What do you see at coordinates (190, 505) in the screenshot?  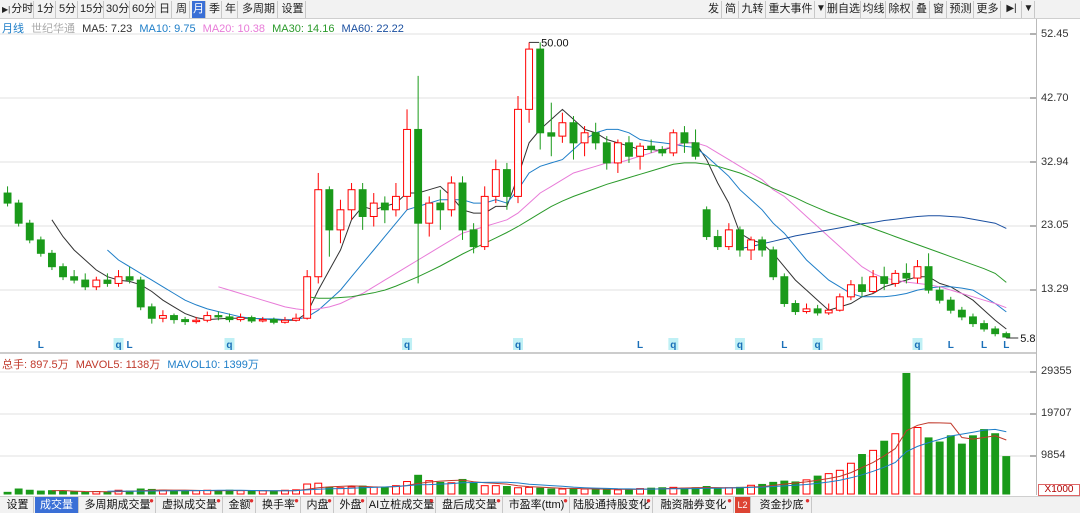 I see `indicator-tab-虚拟成交量: 虚拟成交量 ●` at bounding box center [190, 505].